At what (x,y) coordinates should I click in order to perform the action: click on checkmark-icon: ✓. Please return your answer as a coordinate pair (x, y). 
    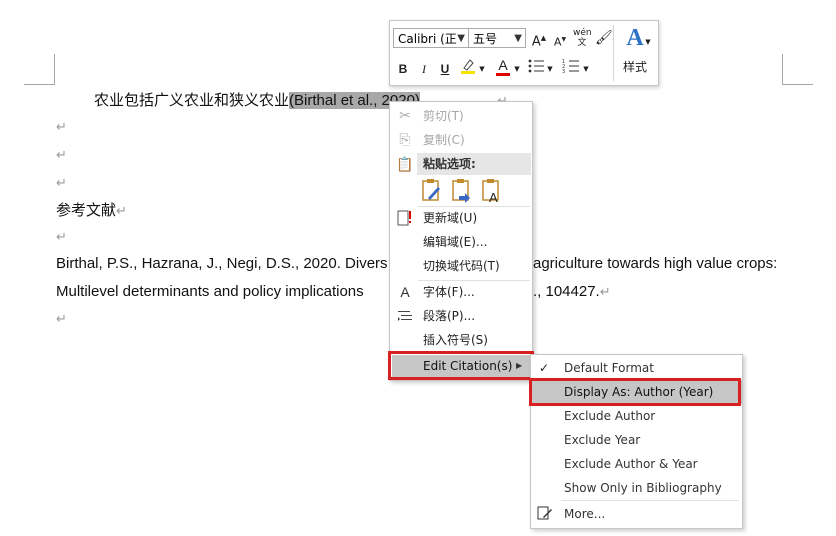
    Looking at the image, I should click on (544, 368).